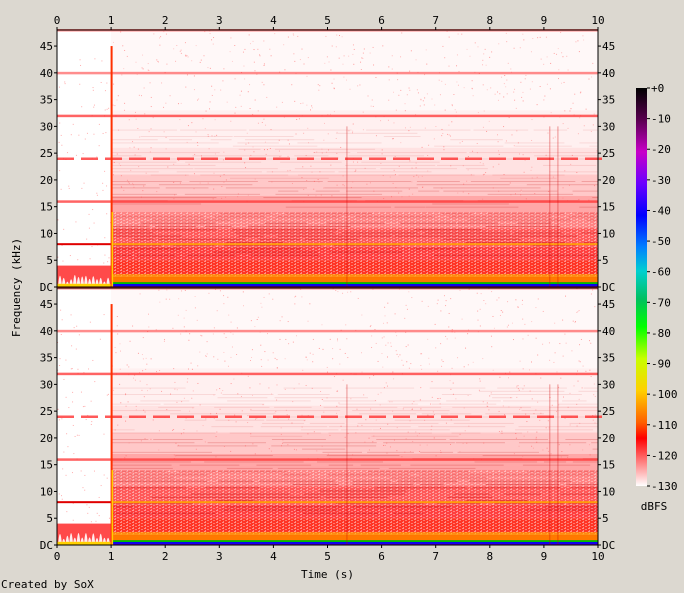  What do you see at coordinates (347, 464) in the screenshot?
I see `transient-mark` at bounding box center [347, 464].